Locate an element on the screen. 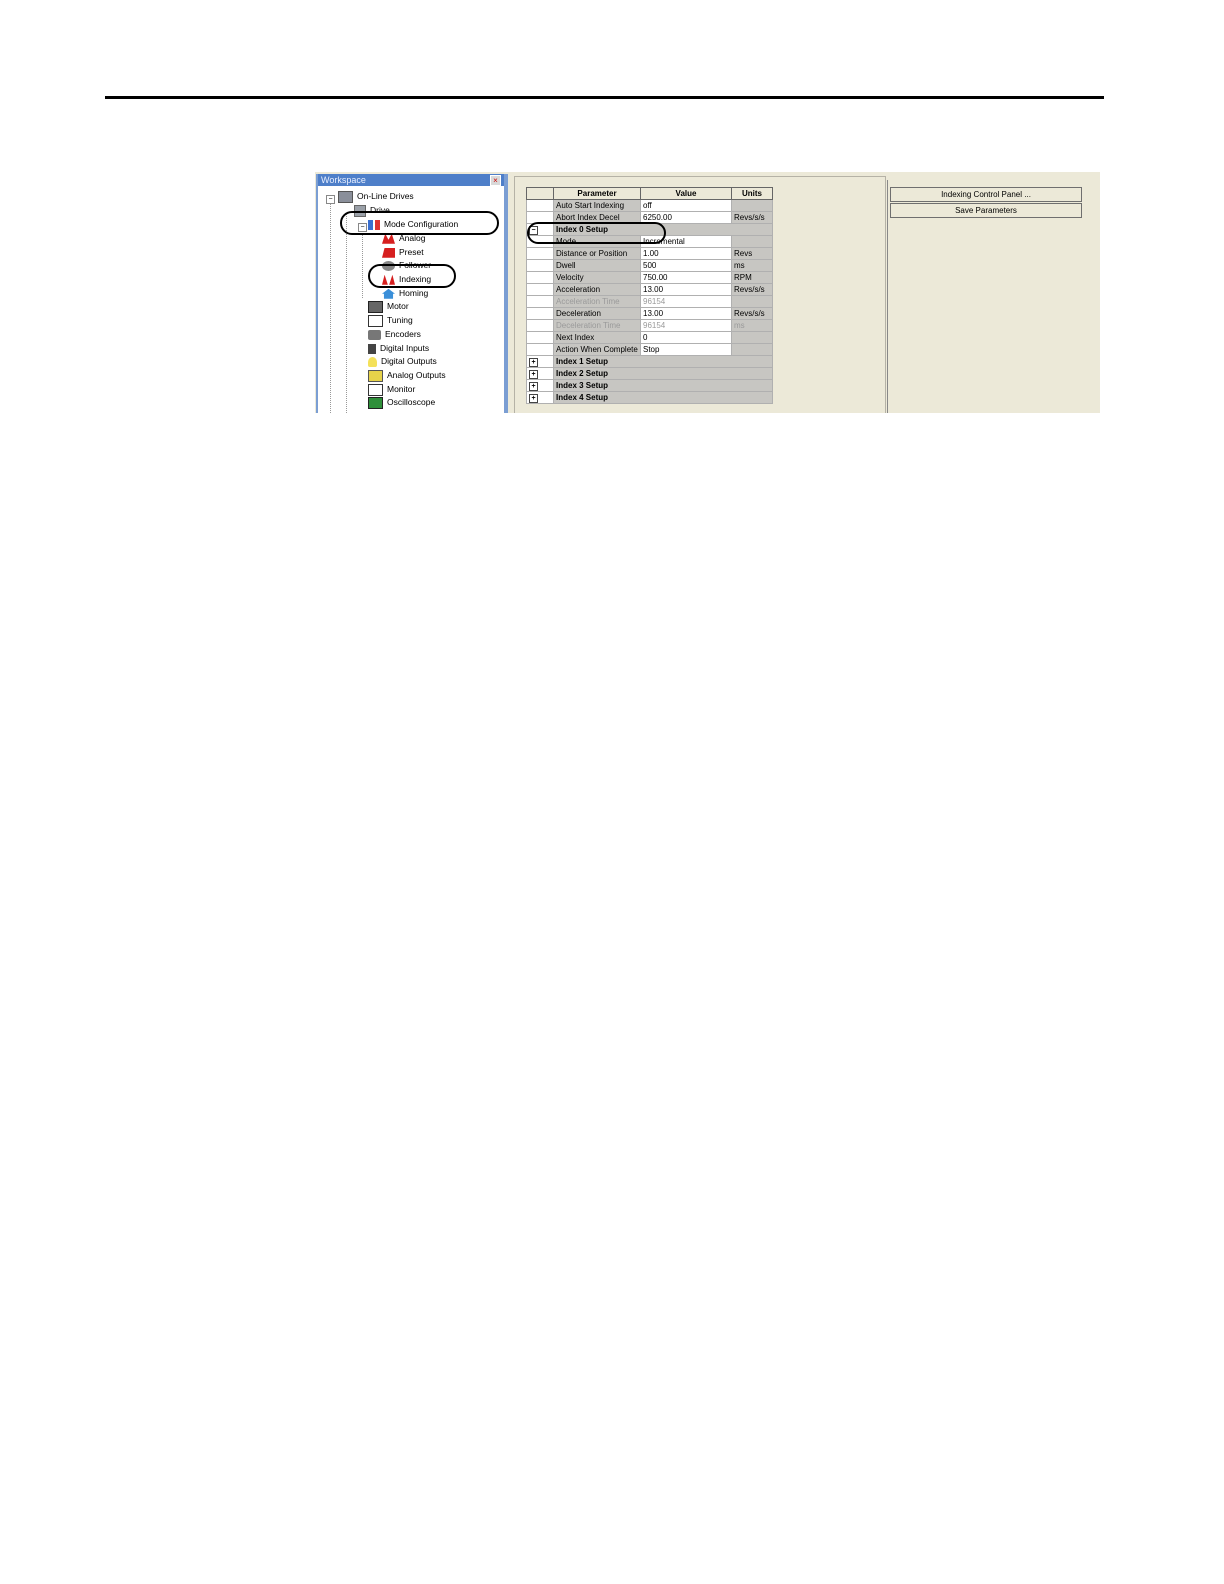 Image resolution: width=1224 pixels, height=1584 pixels. table-row: Velocity 750.00 RPM is located at coordinates (649, 277).